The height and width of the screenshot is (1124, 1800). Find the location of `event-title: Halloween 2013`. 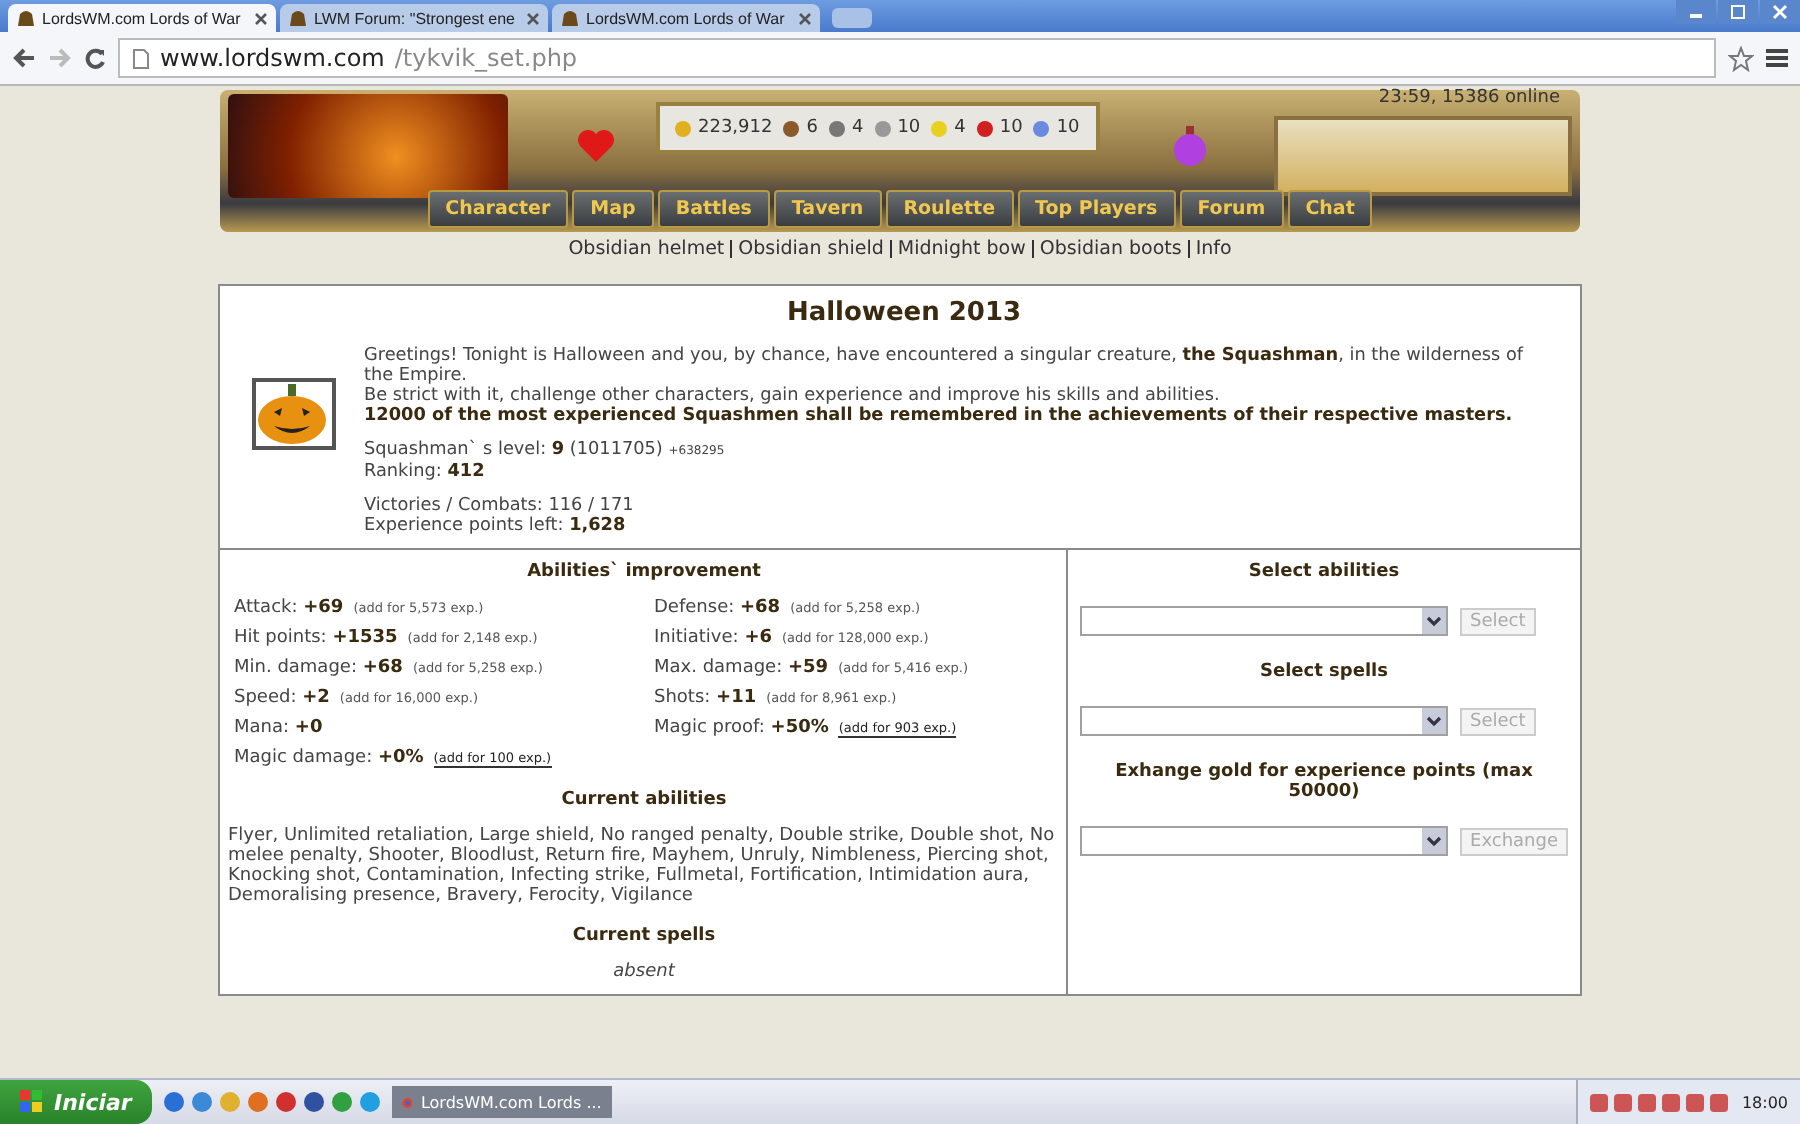

event-title: Halloween 2013 is located at coordinates (904, 313).